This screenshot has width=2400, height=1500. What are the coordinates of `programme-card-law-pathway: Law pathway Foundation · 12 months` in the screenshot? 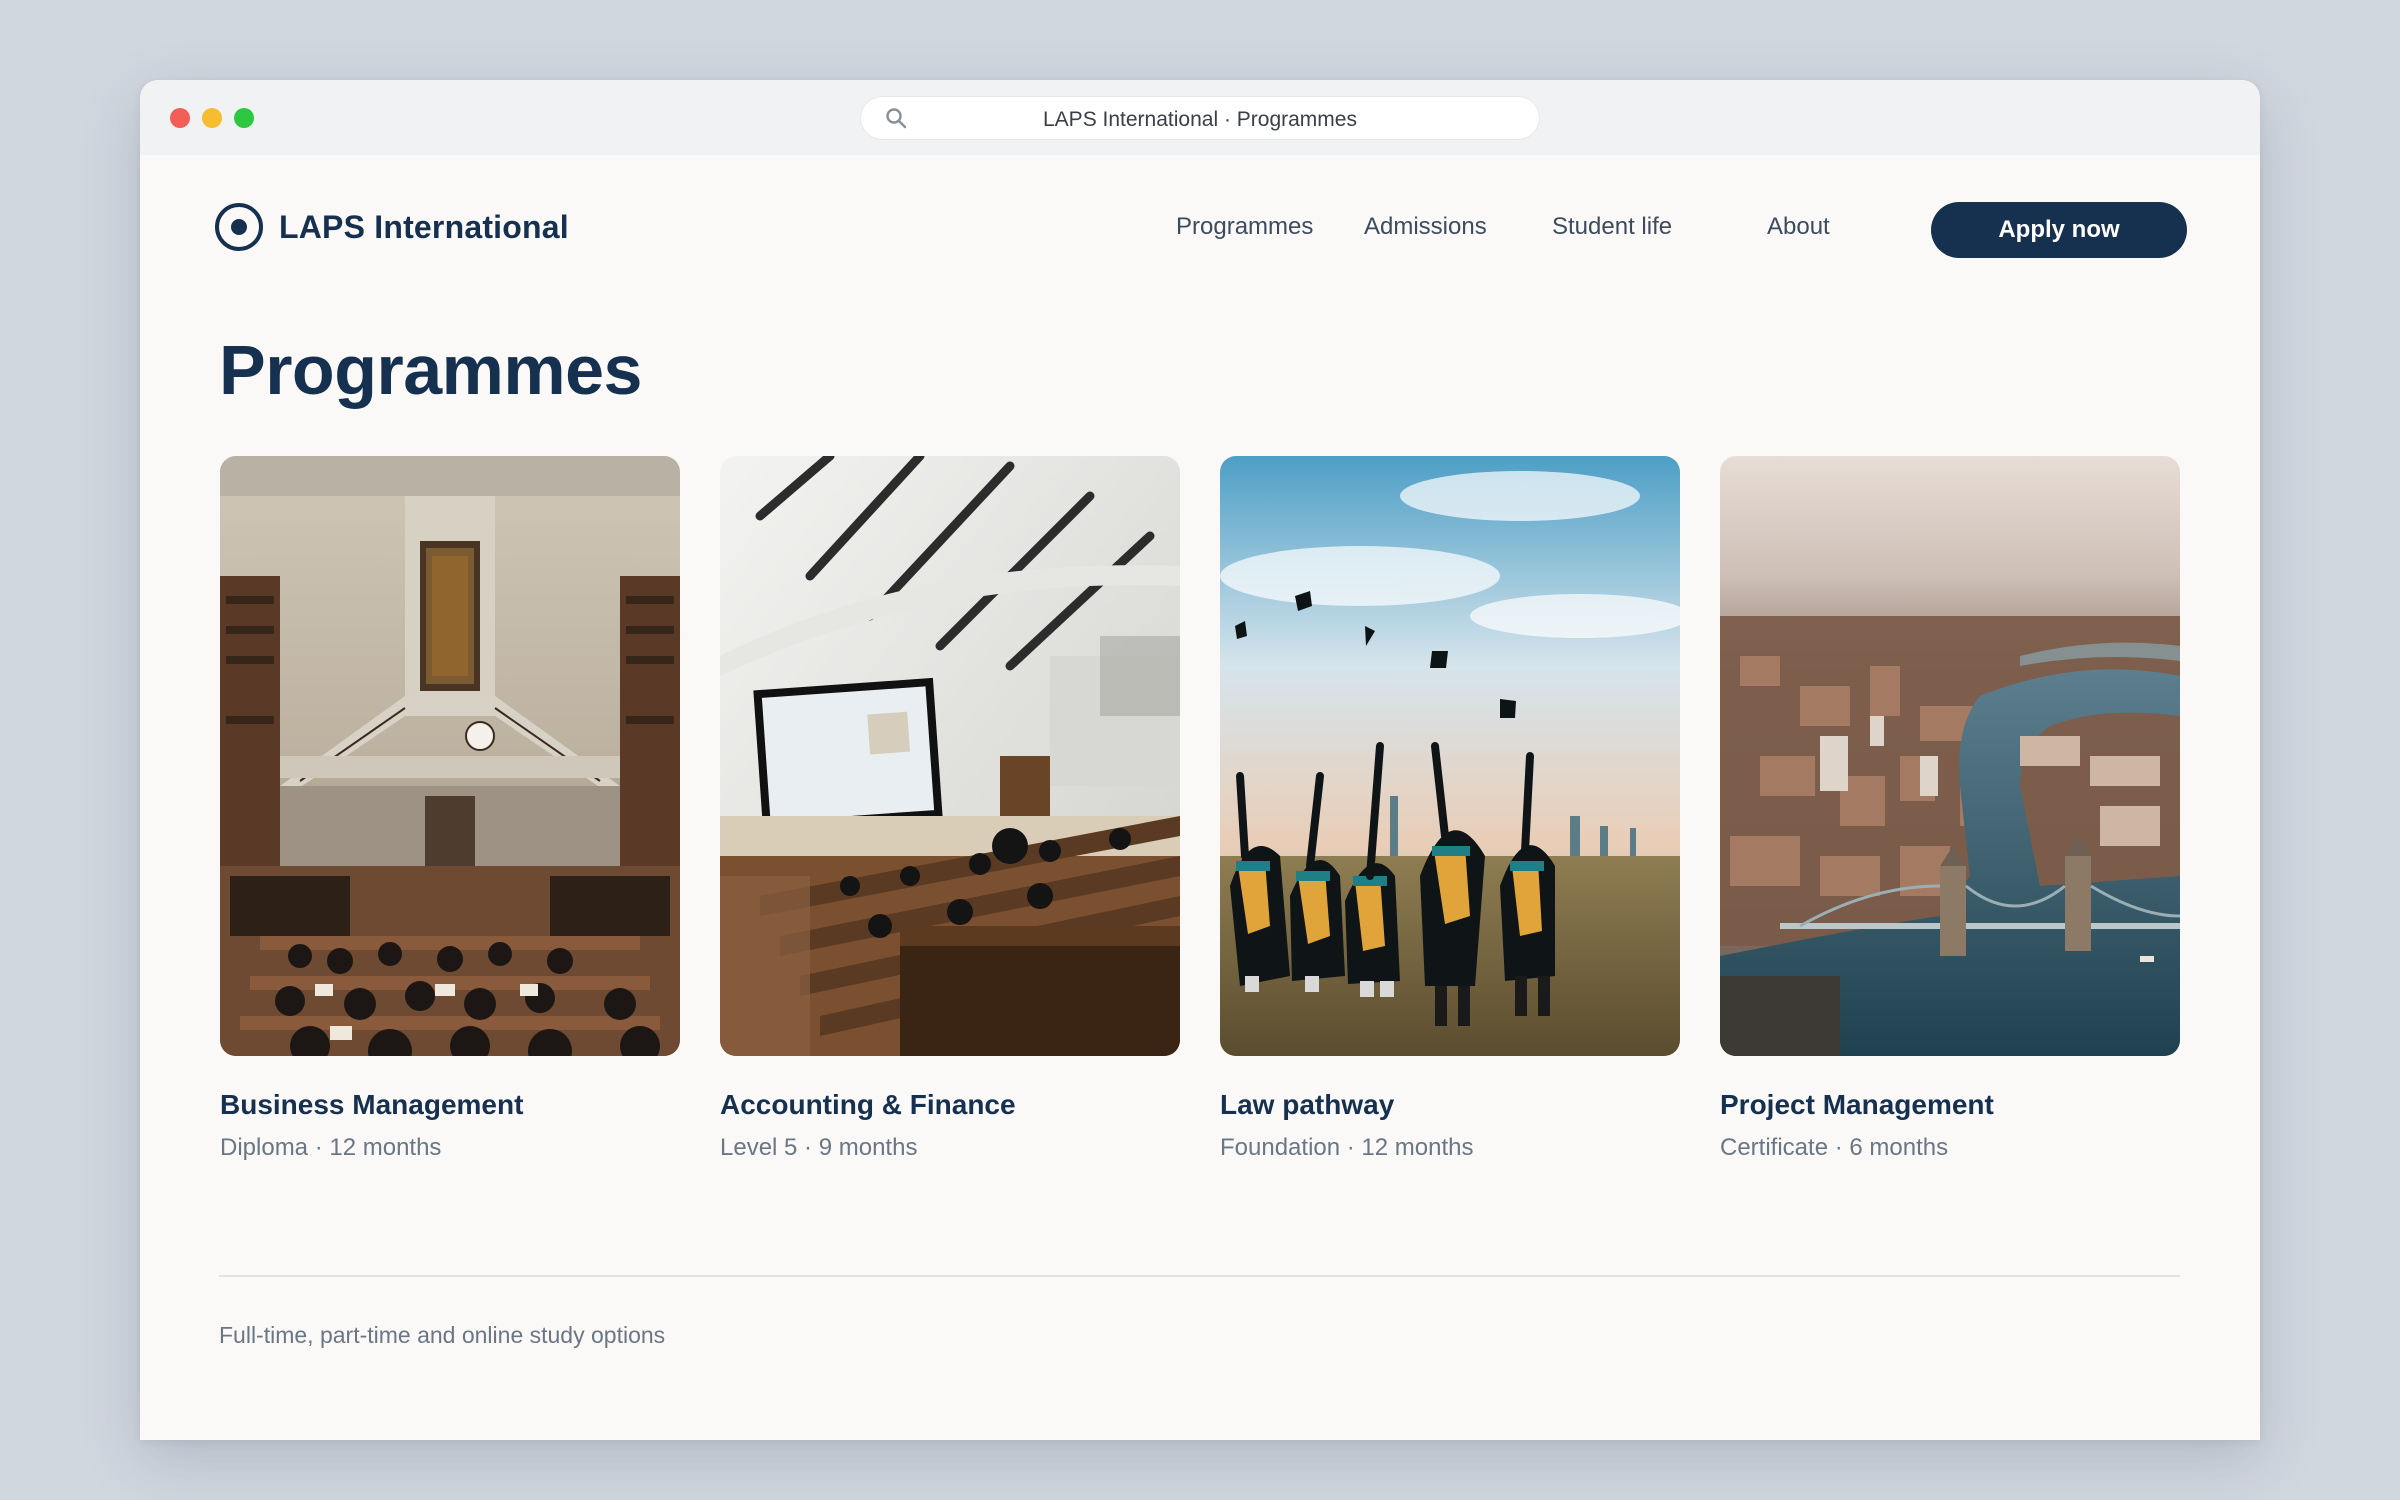 It's located at (1450, 816).